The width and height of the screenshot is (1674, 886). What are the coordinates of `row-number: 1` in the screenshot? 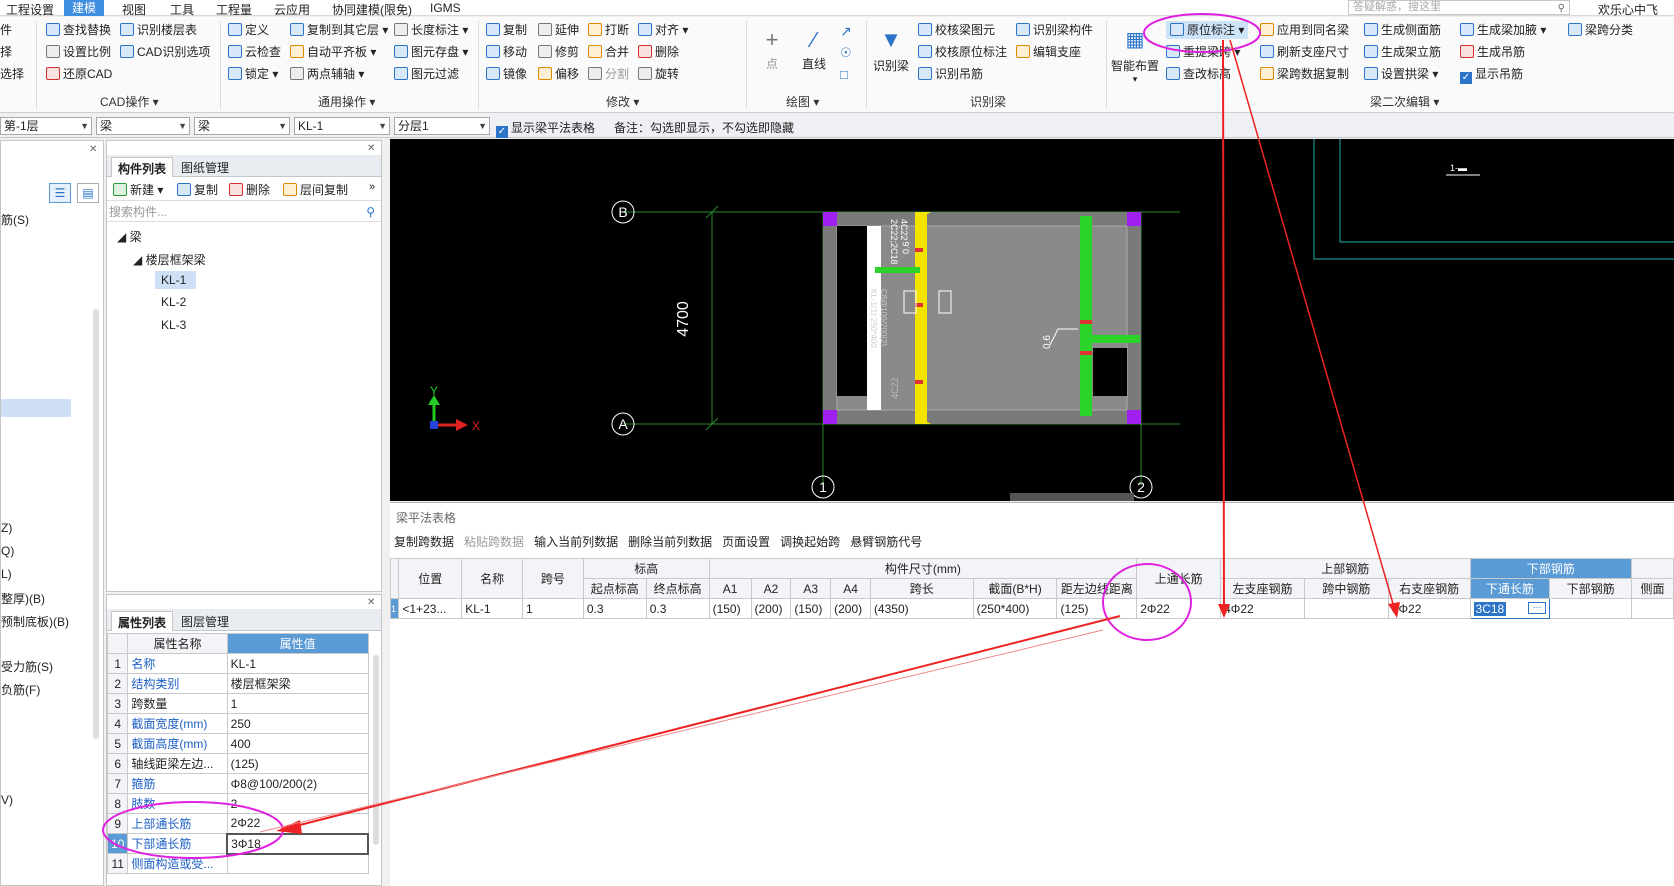 It's located at (394, 608).